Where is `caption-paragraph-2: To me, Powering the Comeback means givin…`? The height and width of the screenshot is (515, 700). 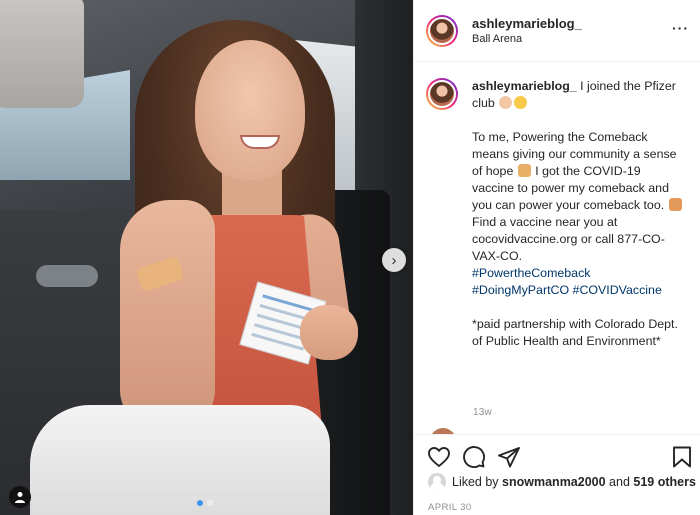
caption-paragraph-2: To me, Powering the Comeback means givin… is located at coordinates (579, 197).